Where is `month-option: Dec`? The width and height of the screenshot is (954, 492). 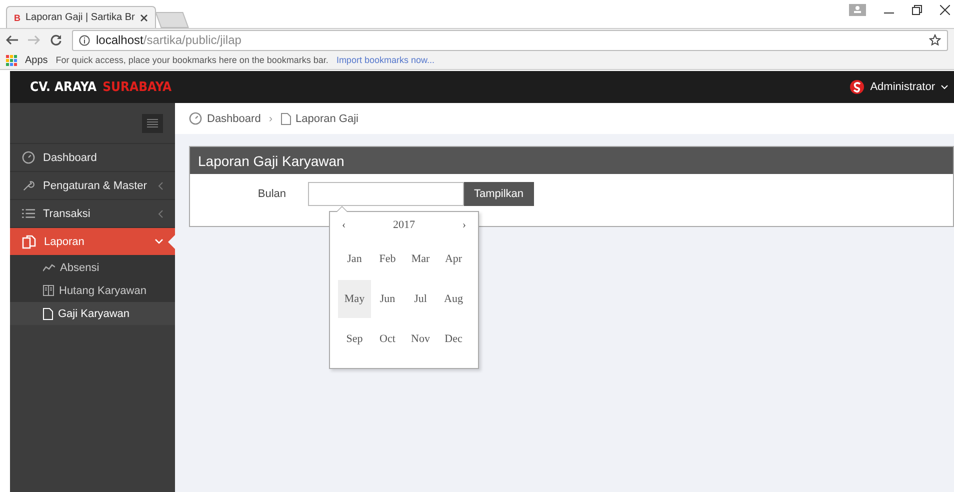 month-option: Dec is located at coordinates (453, 339).